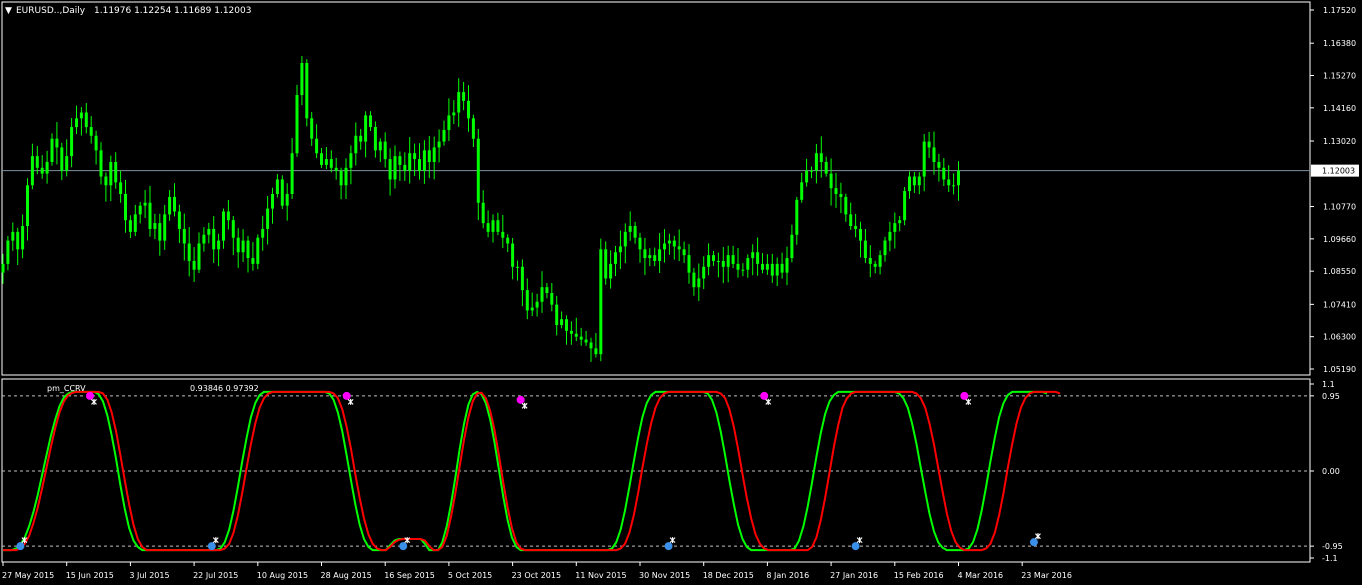 This screenshot has width=1362, height=585. What do you see at coordinates (470, 575) in the screenshot?
I see `time-tick-label: 5 Oct 2015` at bounding box center [470, 575].